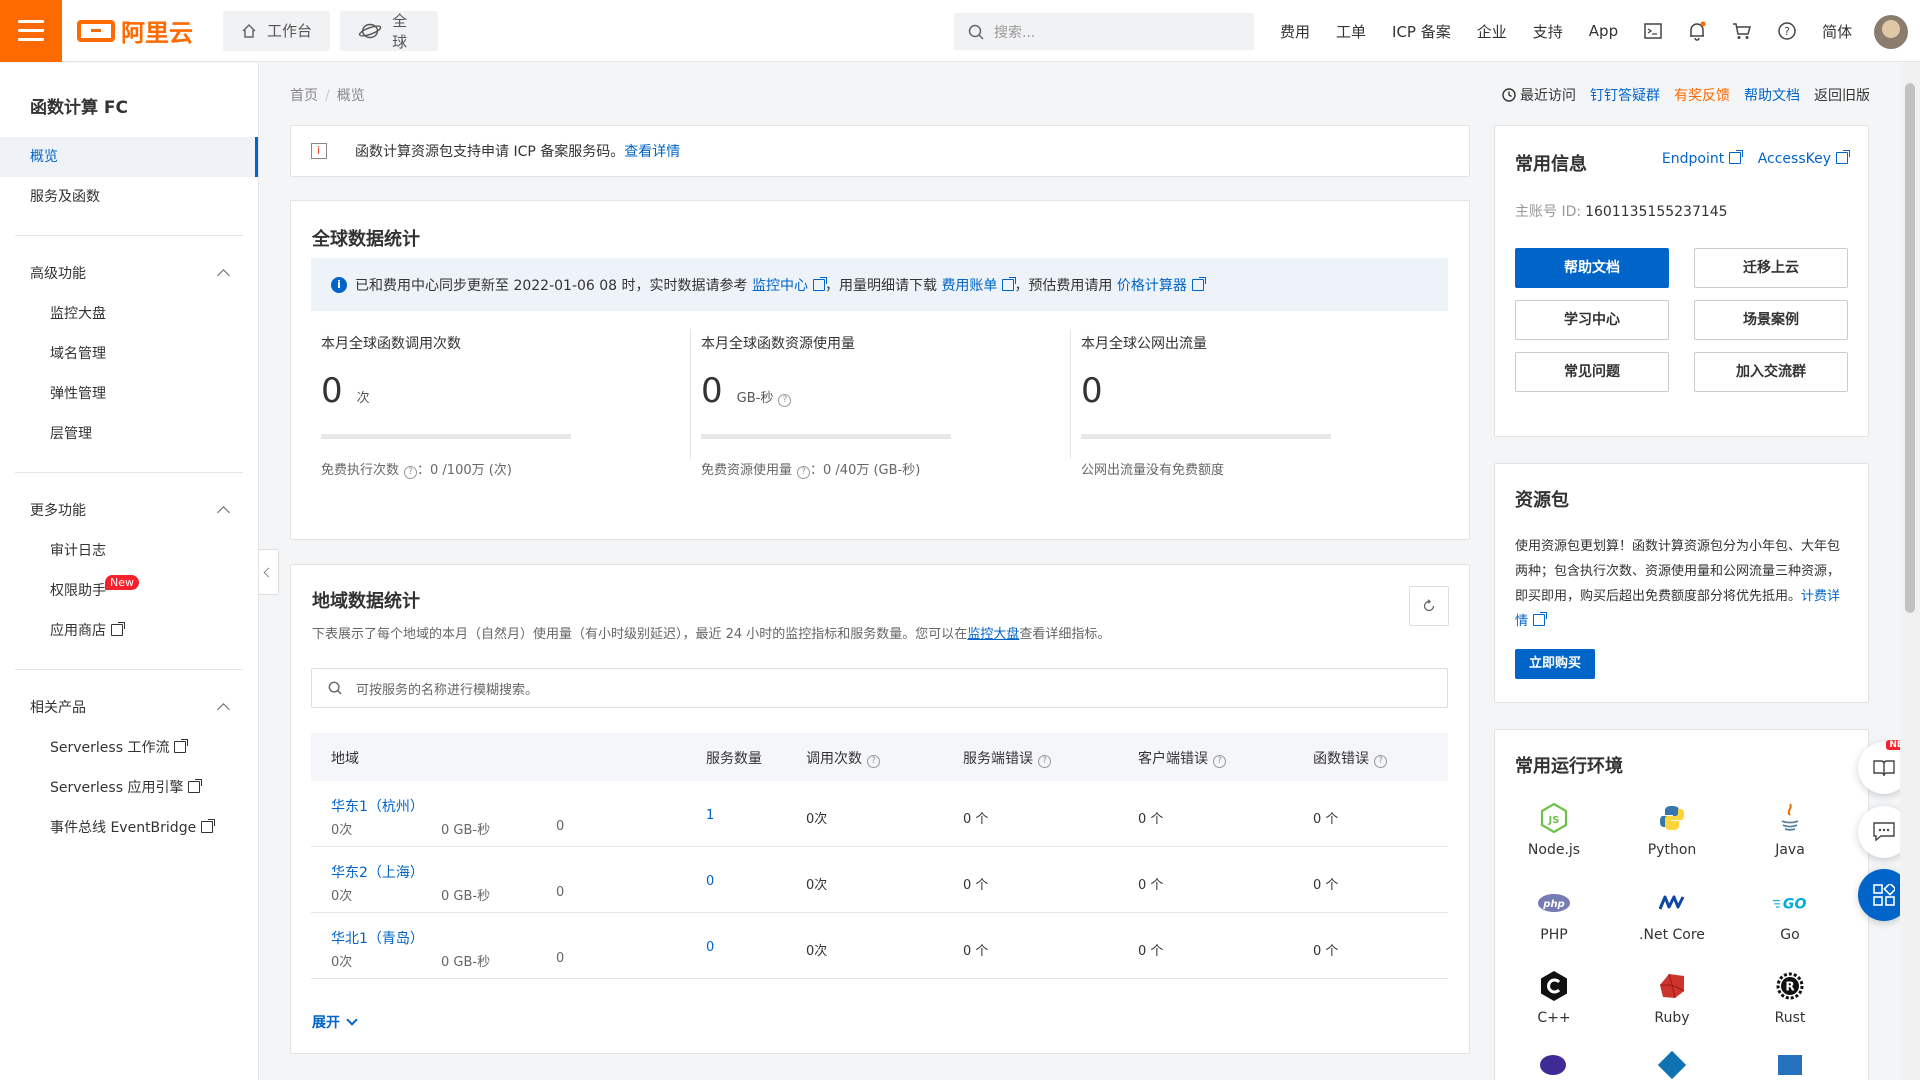 The image size is (1920, 1080). I want to click on cart-icon, so click(1742, 31).